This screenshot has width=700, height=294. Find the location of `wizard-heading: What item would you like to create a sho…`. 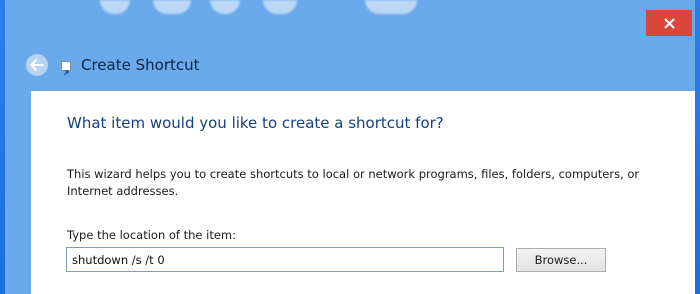

wizard-heading: What item would you like to create a sho… is located at coordinates (255, 123).